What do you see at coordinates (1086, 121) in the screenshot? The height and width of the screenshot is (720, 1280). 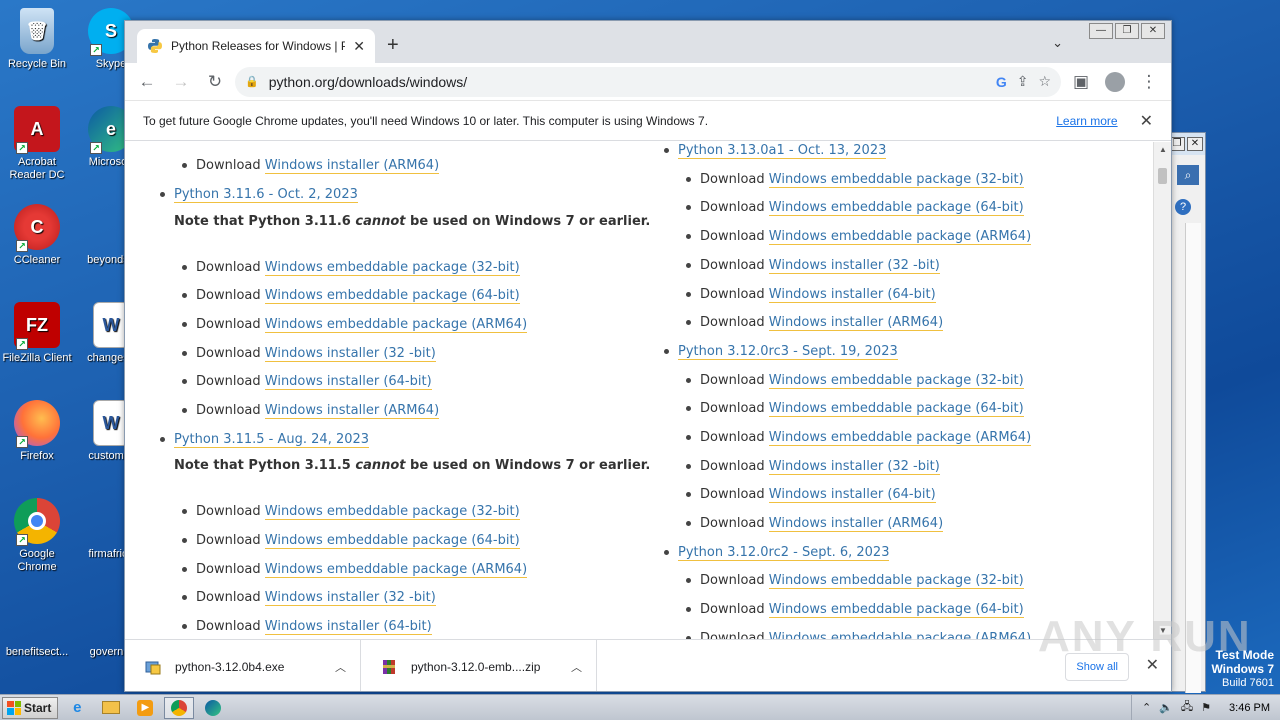 I see `learn-more-link: Learn more` at bounding box center [1086, 121].